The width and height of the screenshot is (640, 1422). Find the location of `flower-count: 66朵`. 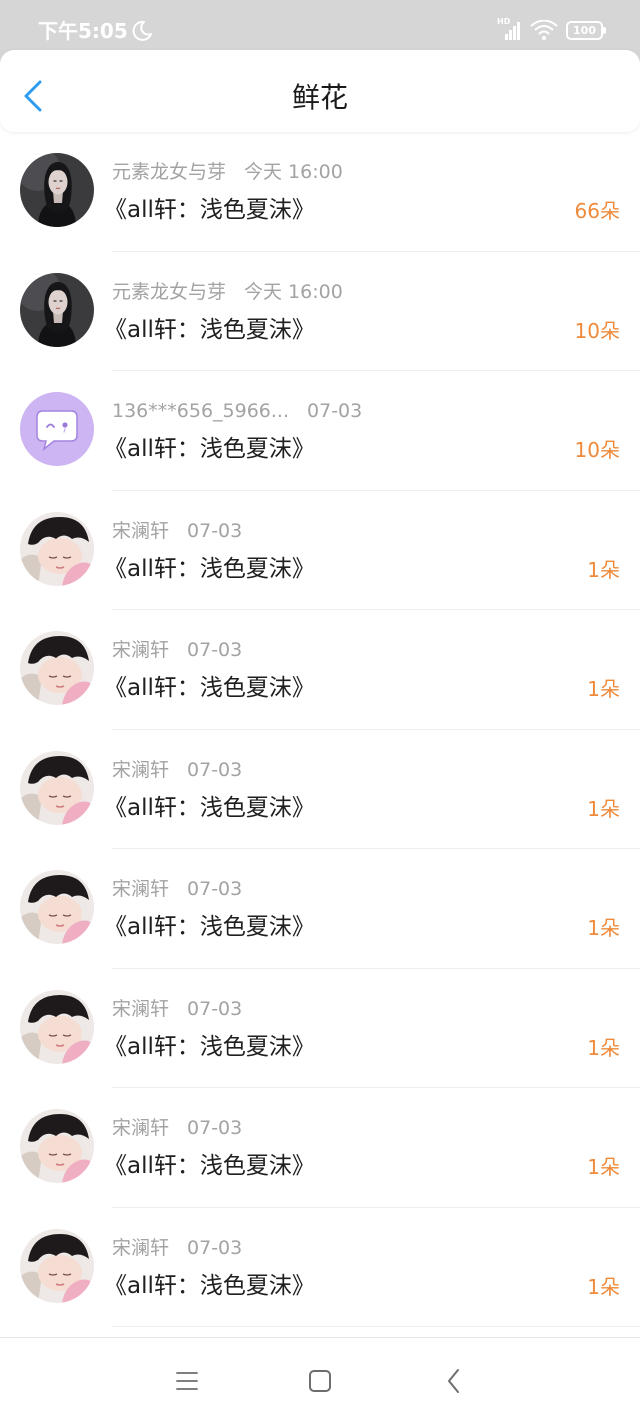

flower-count: 66朵 is located at coordinates (597, 211).